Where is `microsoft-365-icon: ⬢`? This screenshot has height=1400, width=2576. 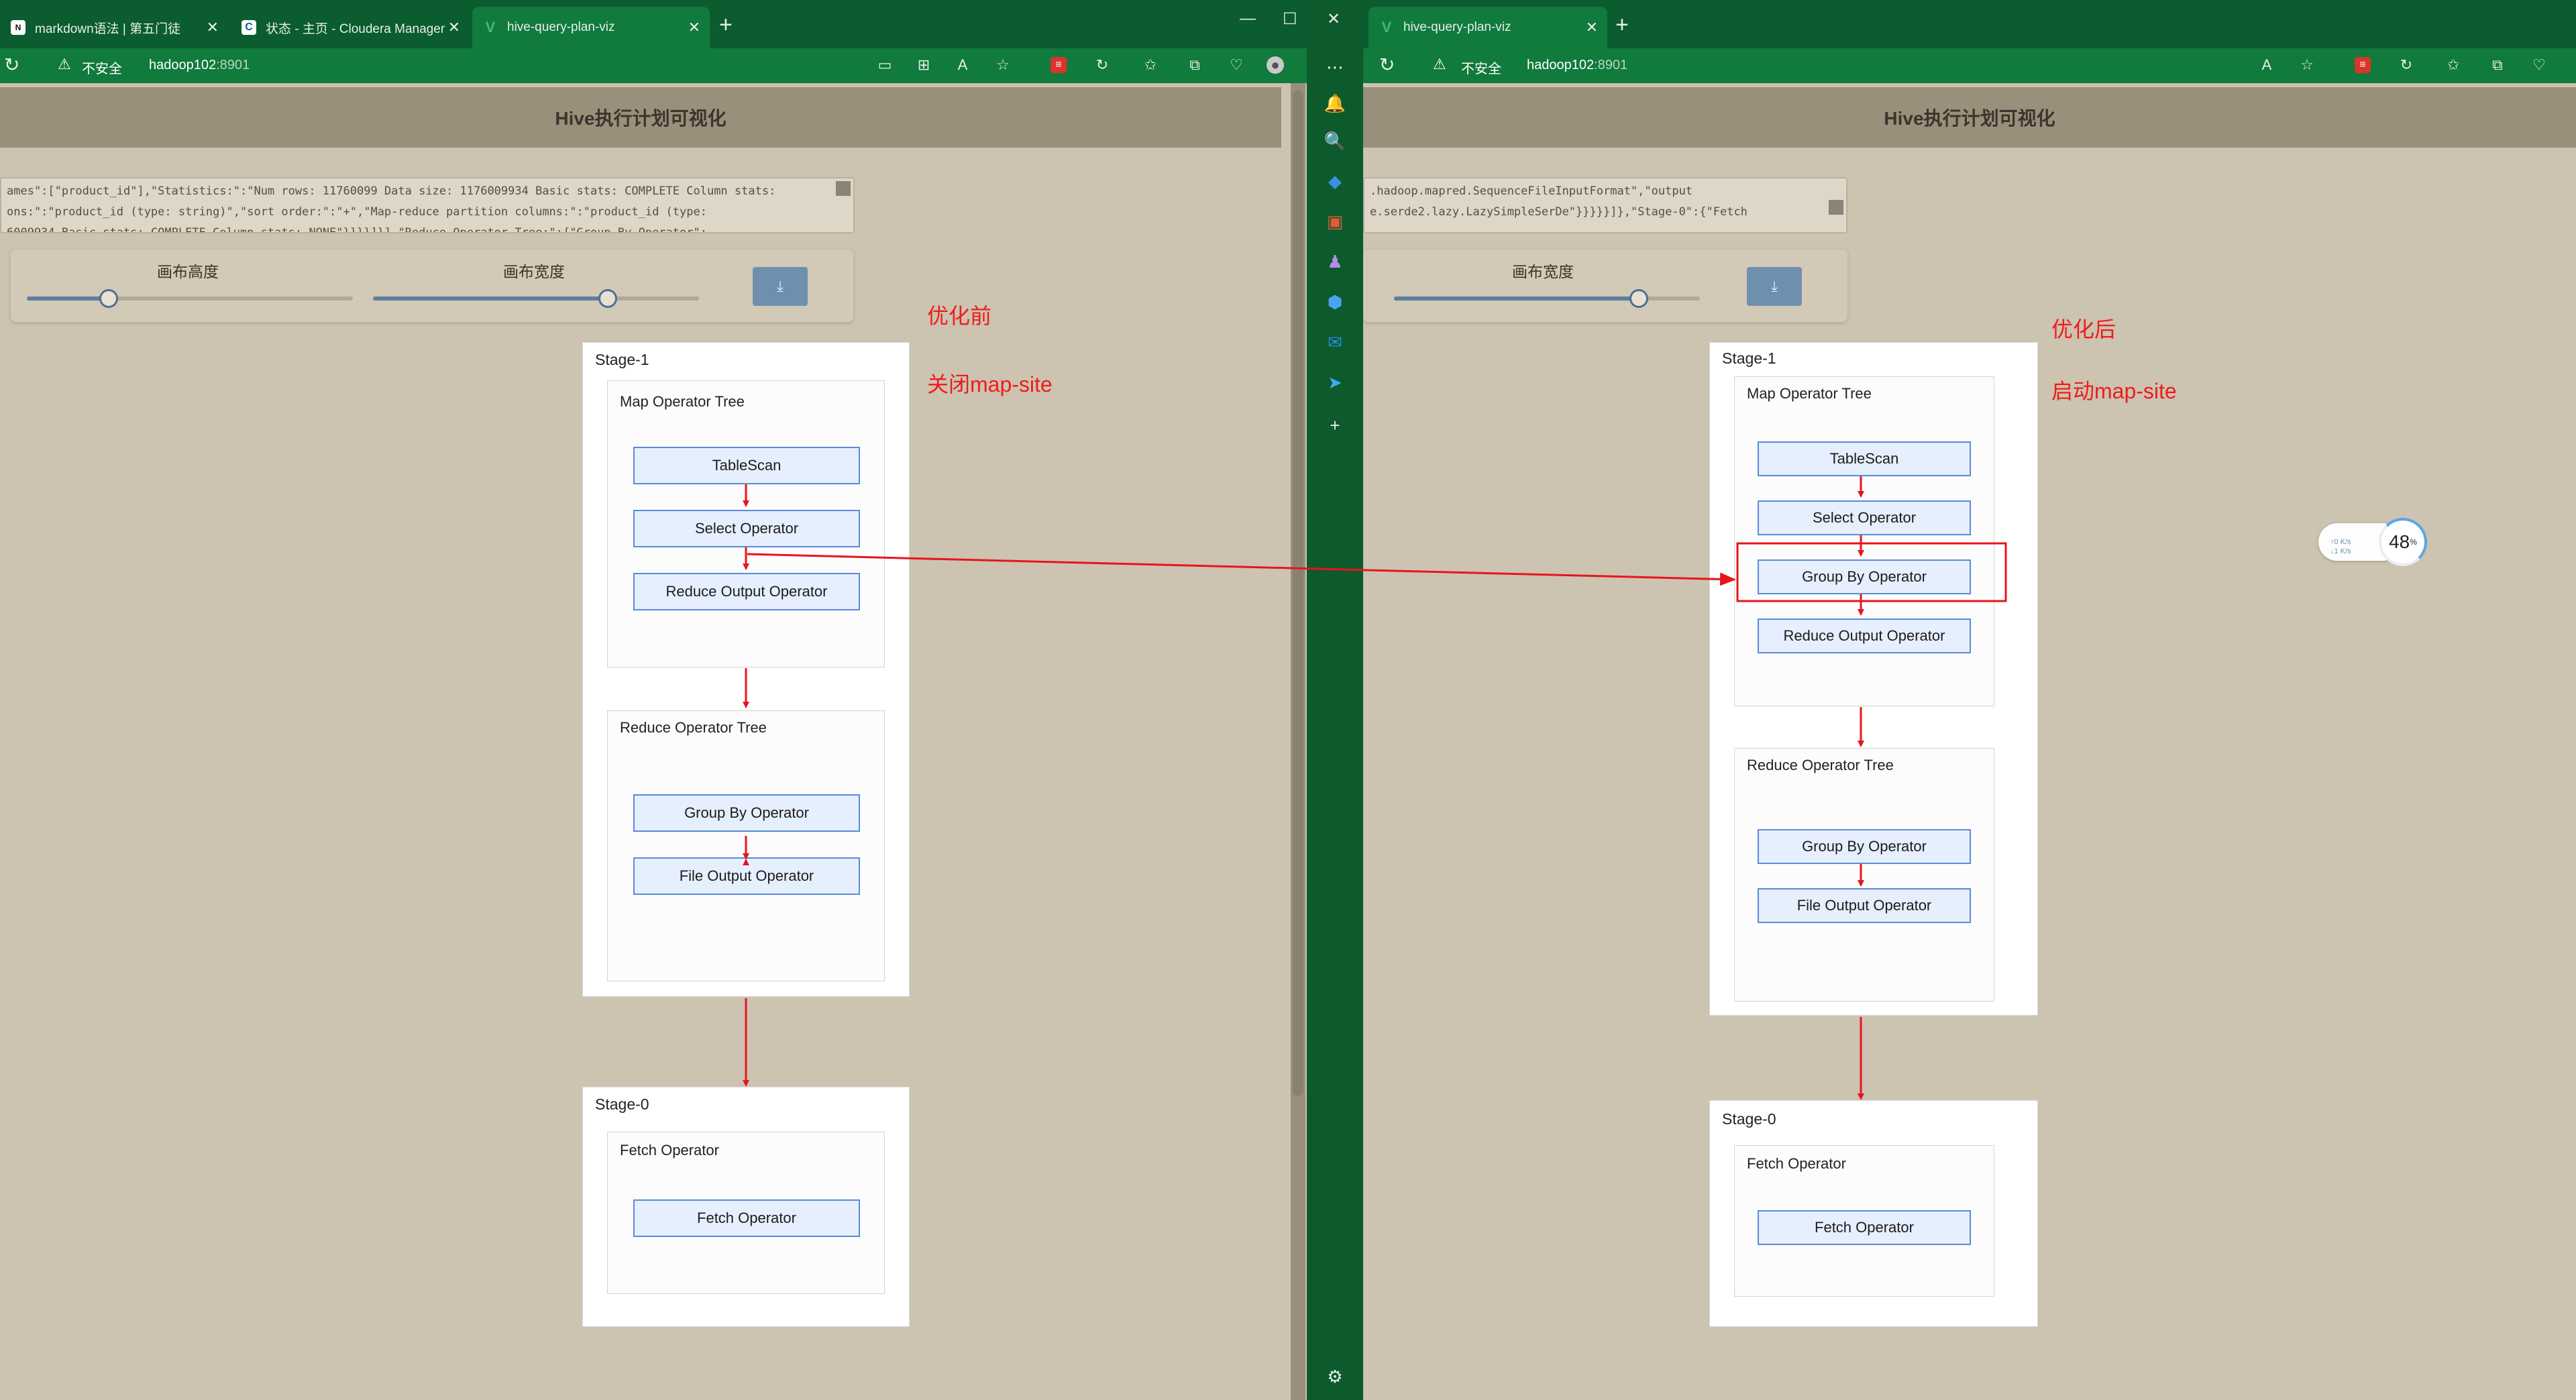
microsoft-365-icon: ⬢ is located at coordinates (1335, 302).